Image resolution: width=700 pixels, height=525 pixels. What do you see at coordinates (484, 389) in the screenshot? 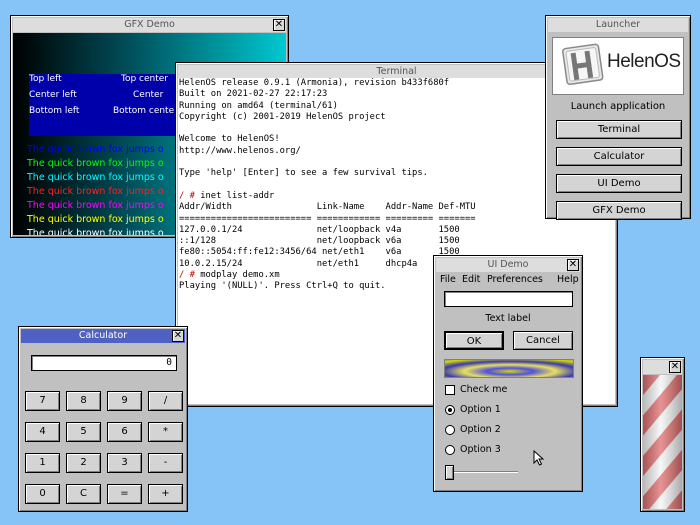
I see `check-me-label: Check me` at bounding box center [484, 389].